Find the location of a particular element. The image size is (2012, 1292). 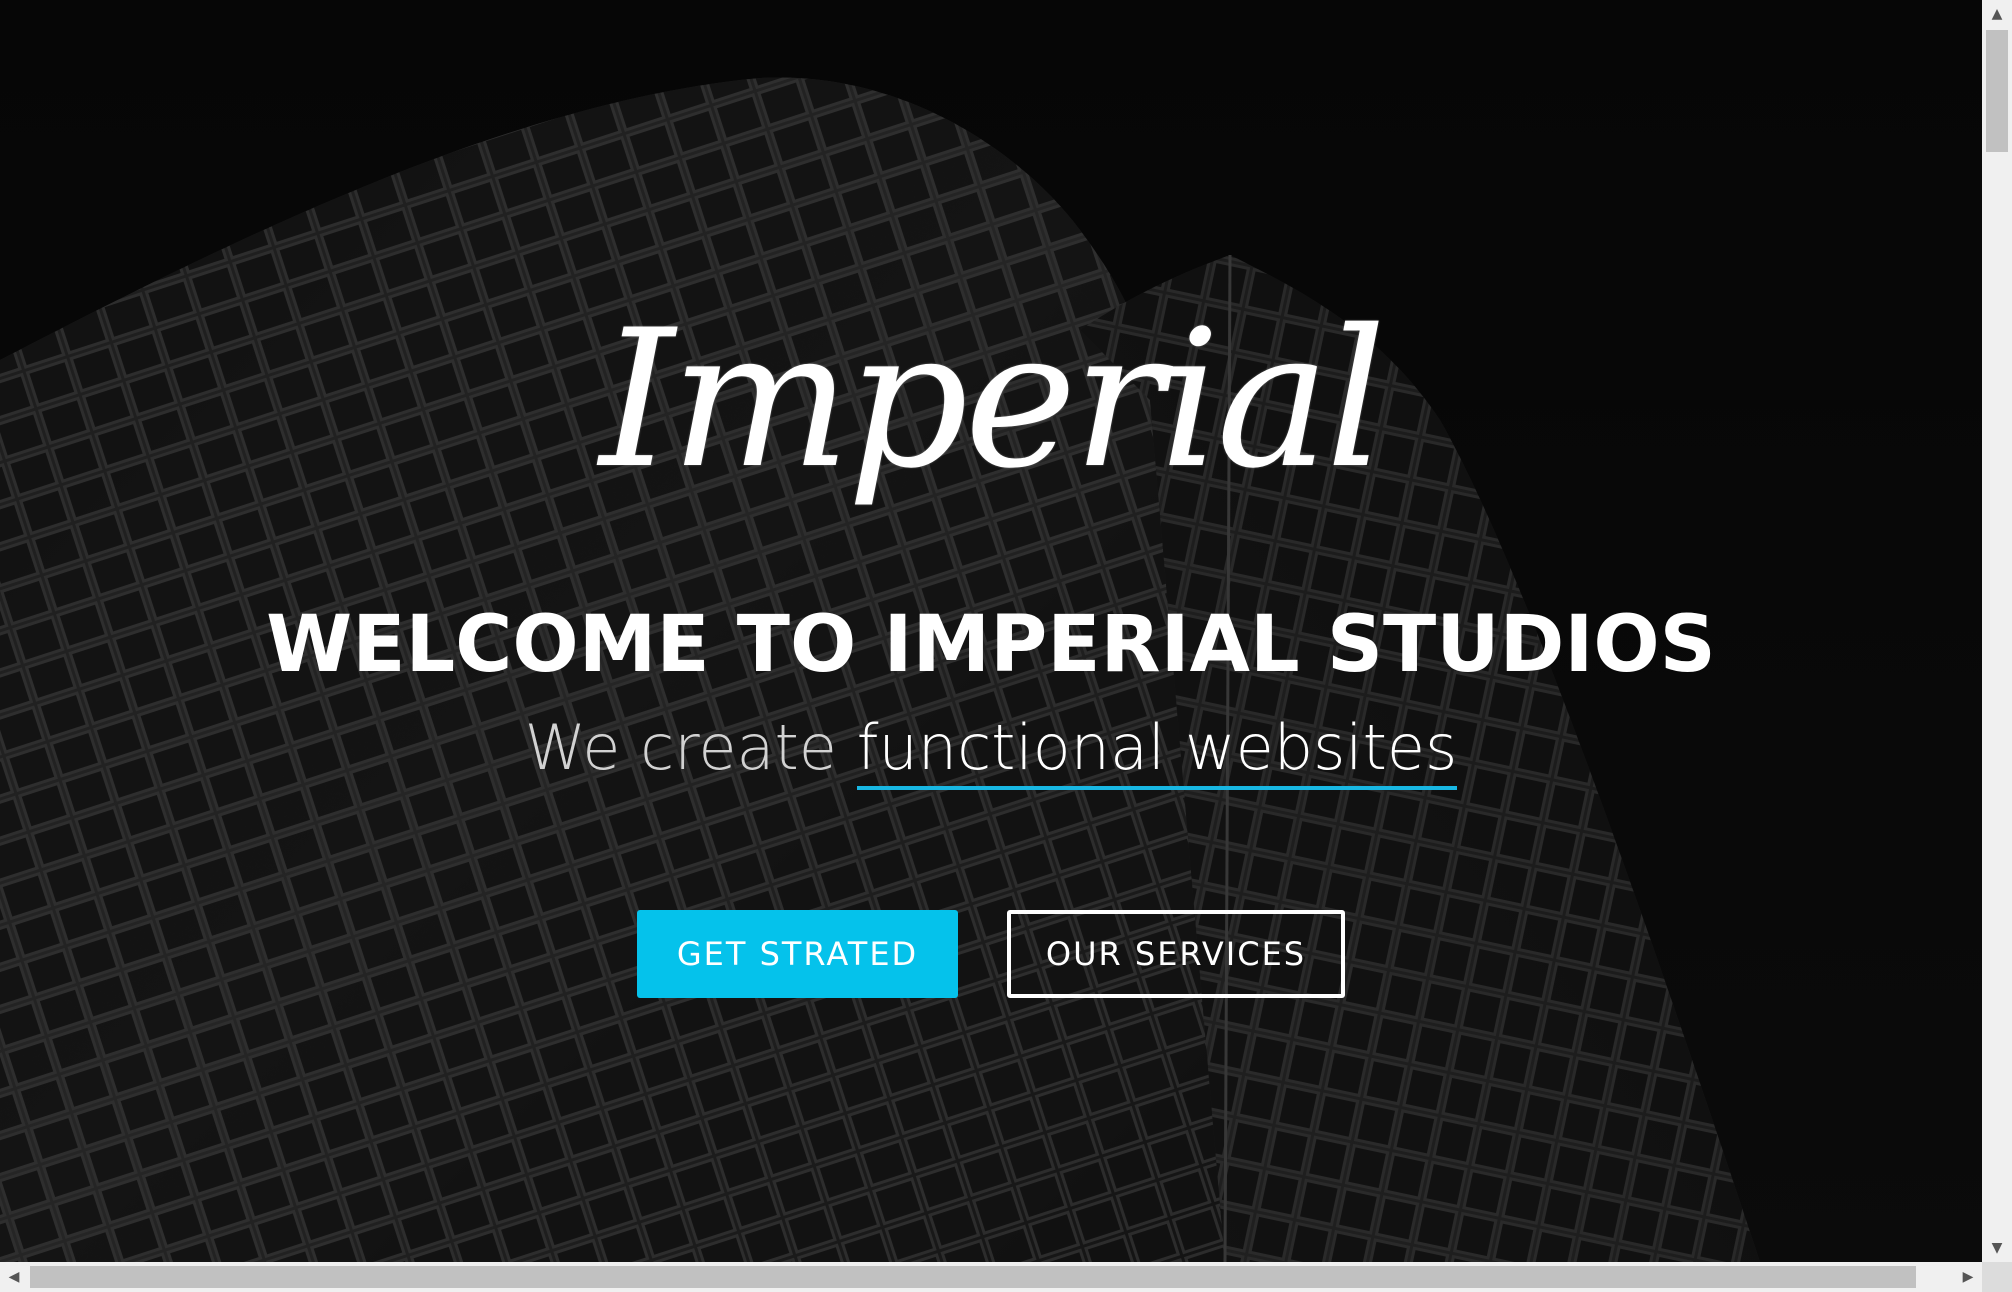

vertical-scrollbar: ▲ ▼ is located at coordinates (1997, 631).